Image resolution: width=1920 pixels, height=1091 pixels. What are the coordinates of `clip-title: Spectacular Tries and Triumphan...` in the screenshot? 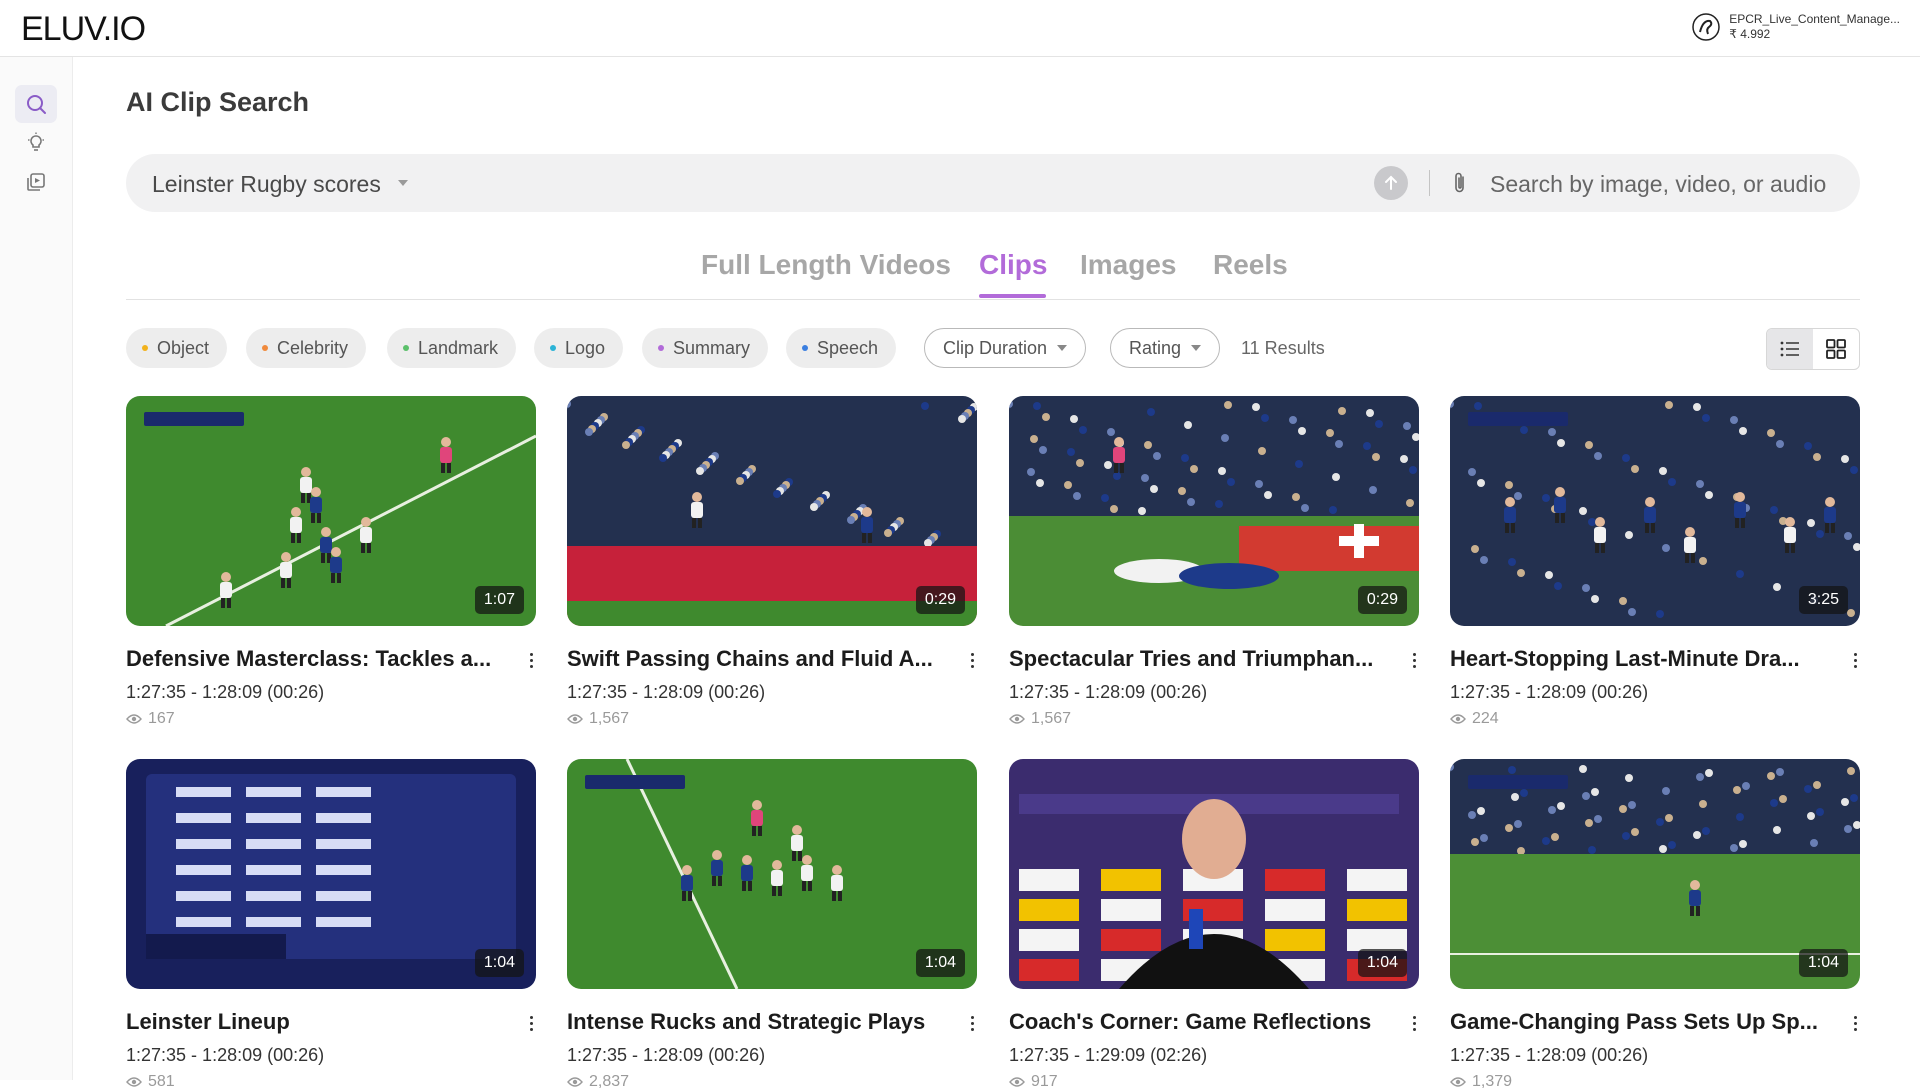 It's located at (1199, 659).